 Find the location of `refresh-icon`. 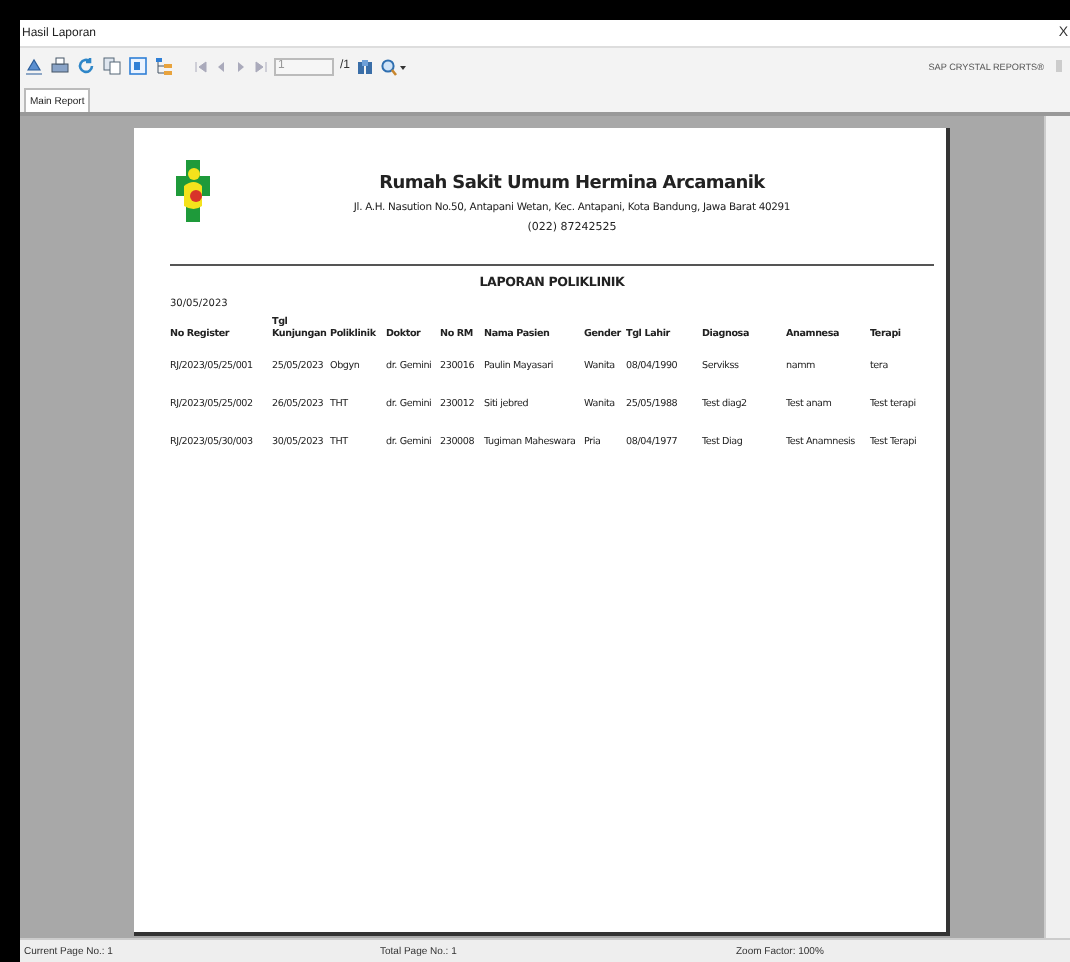

refresh-icon is located at coordinates (86, 66).